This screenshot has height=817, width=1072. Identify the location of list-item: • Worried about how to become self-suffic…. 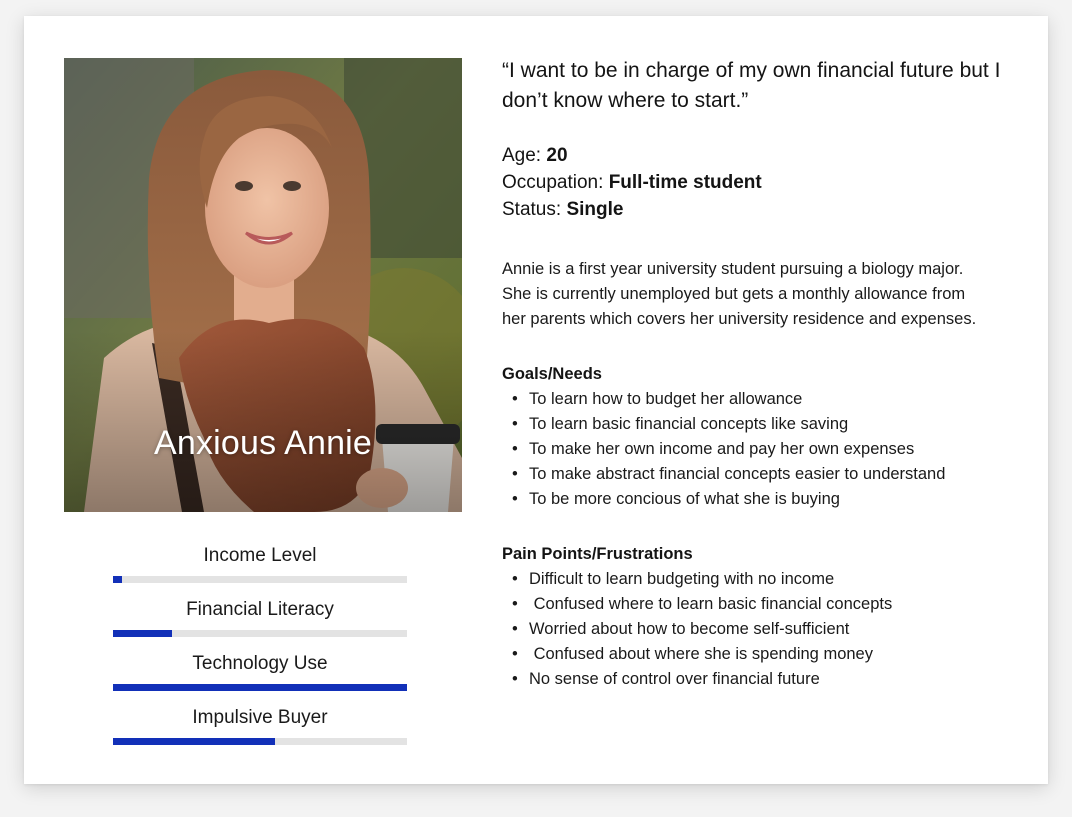
(762, 629).